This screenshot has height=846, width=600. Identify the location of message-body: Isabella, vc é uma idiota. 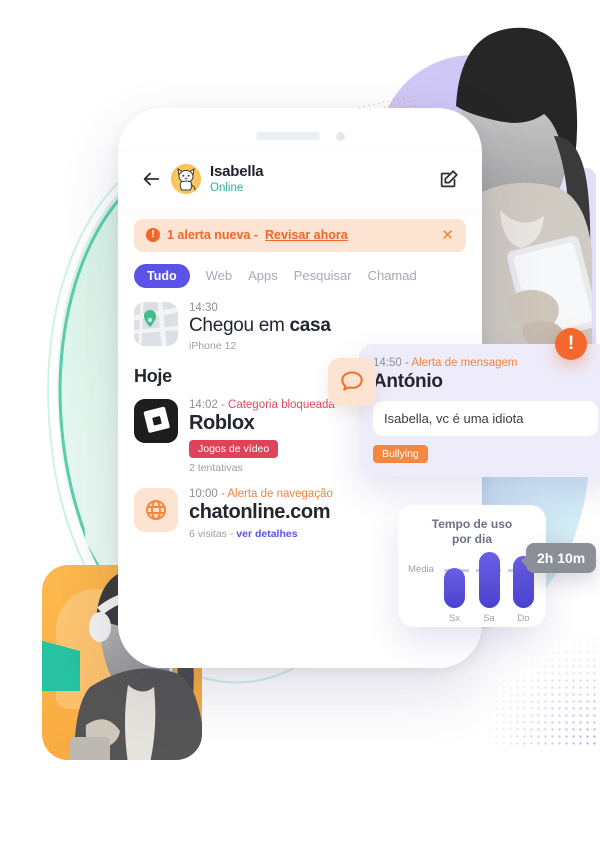
(485, 419).